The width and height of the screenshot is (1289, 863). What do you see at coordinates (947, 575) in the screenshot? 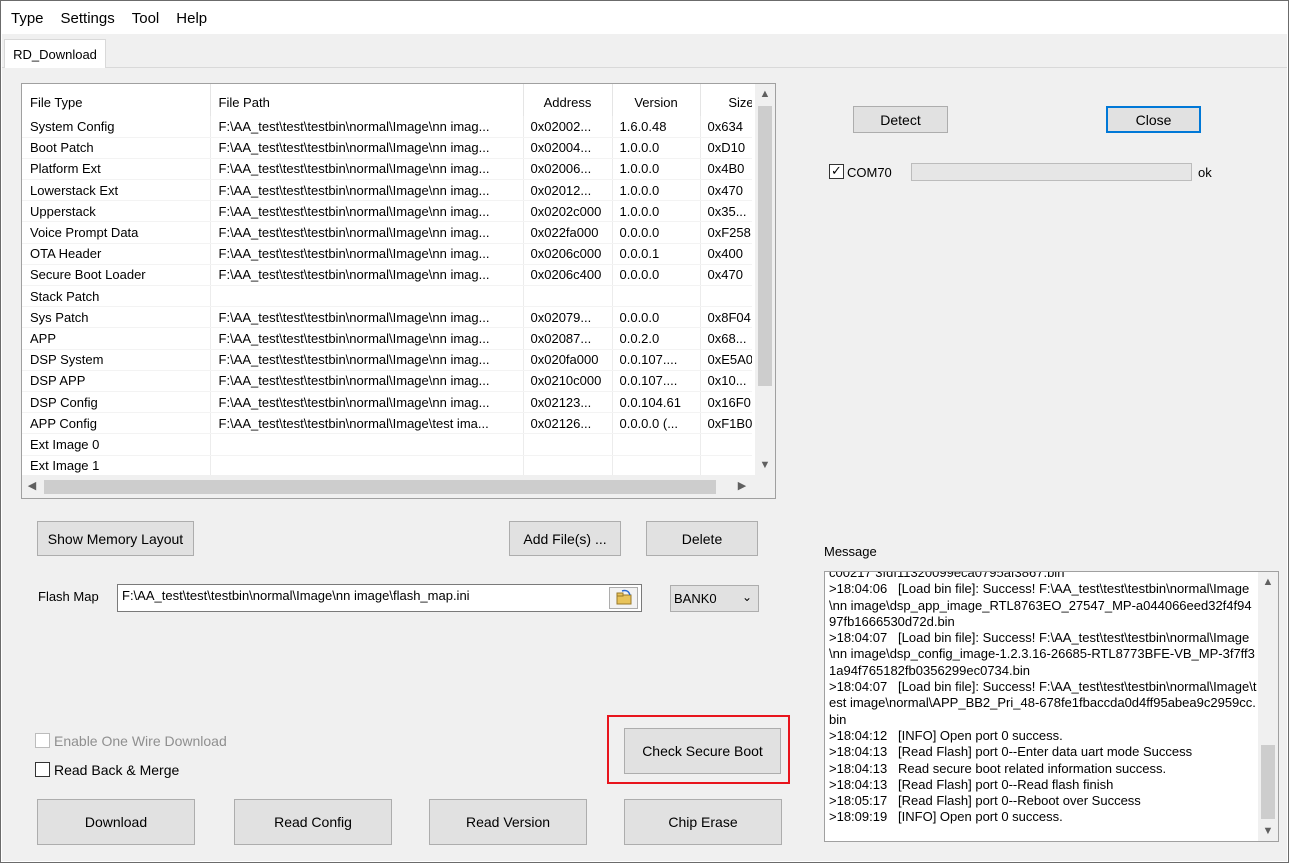
I see `message-line: c00217 3fdf11320099eca0795af3867.bin` at bounding box center [947, 575].